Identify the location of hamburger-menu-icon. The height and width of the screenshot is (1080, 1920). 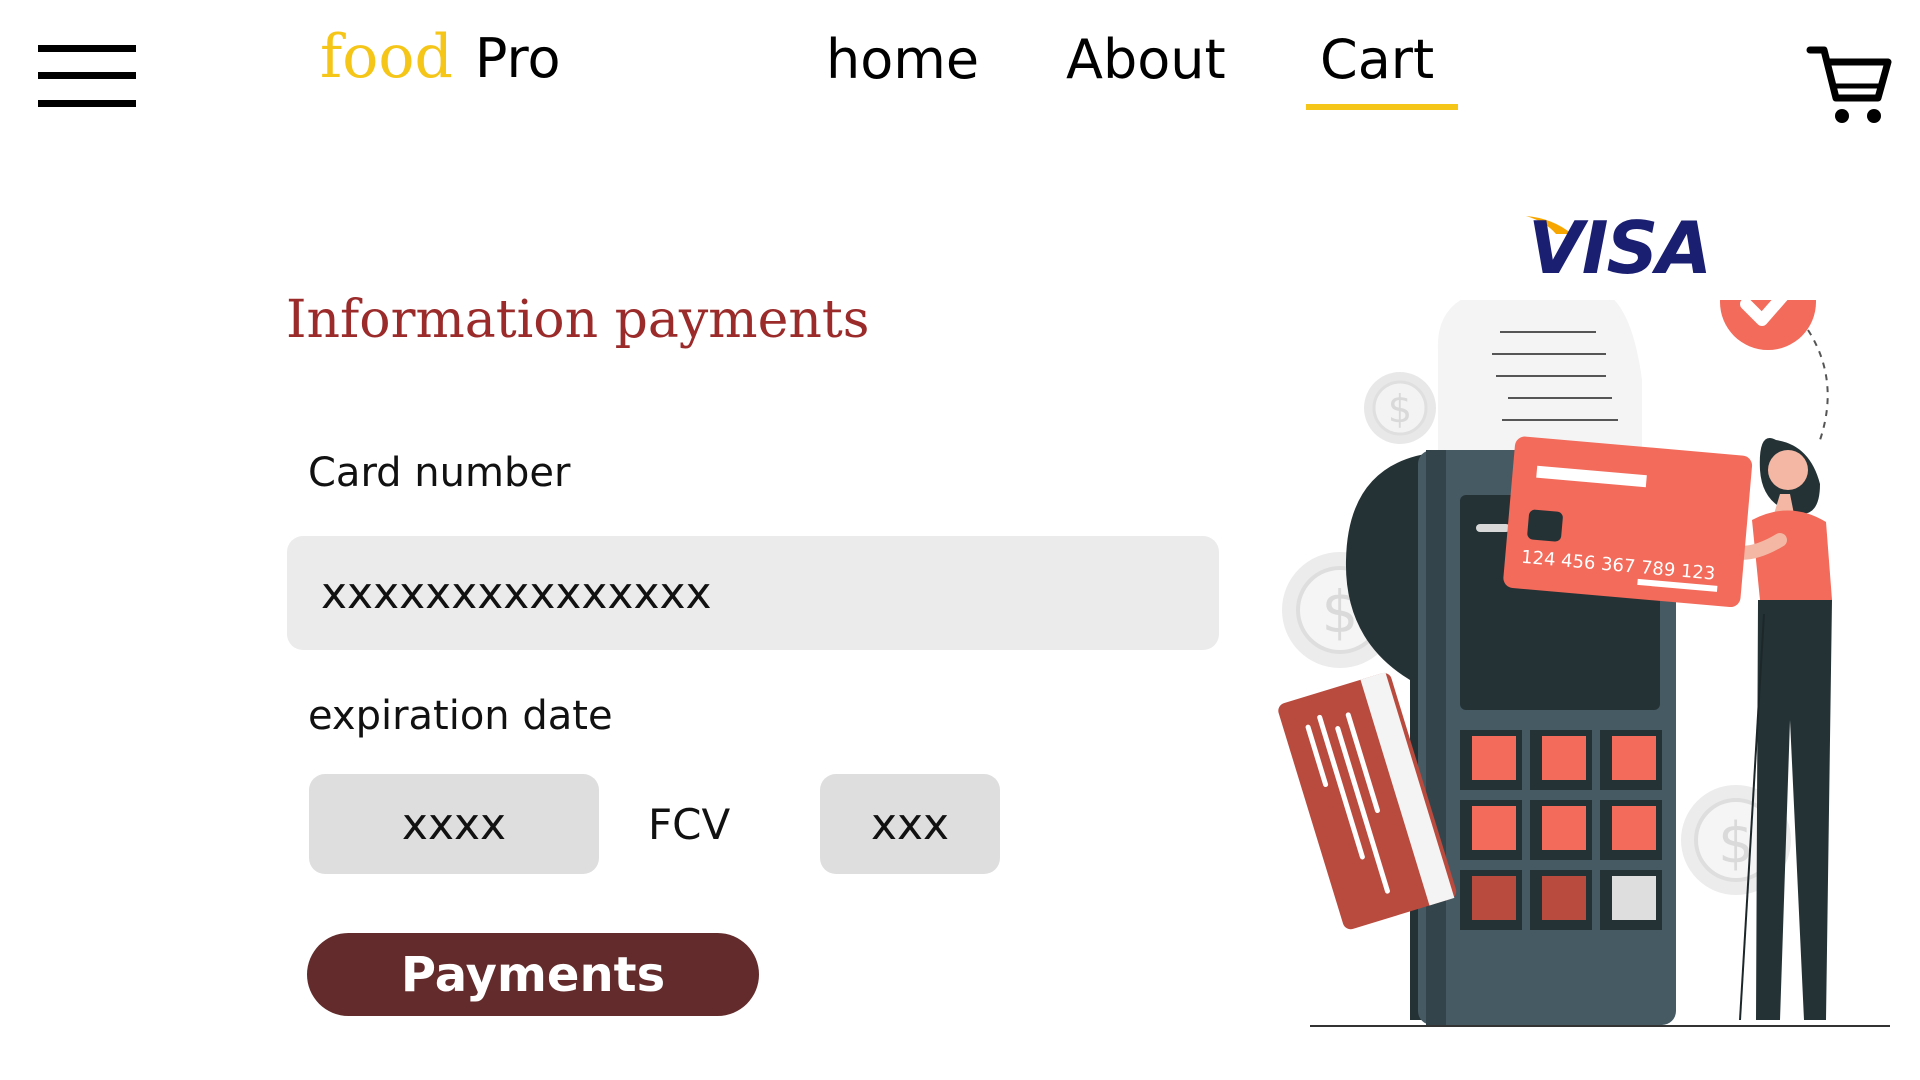
(87, 77).